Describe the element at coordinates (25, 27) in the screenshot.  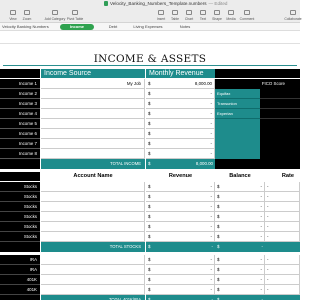
I see `tab-velocity-banking-numbers: Velocity Banking Numbers` at that location.